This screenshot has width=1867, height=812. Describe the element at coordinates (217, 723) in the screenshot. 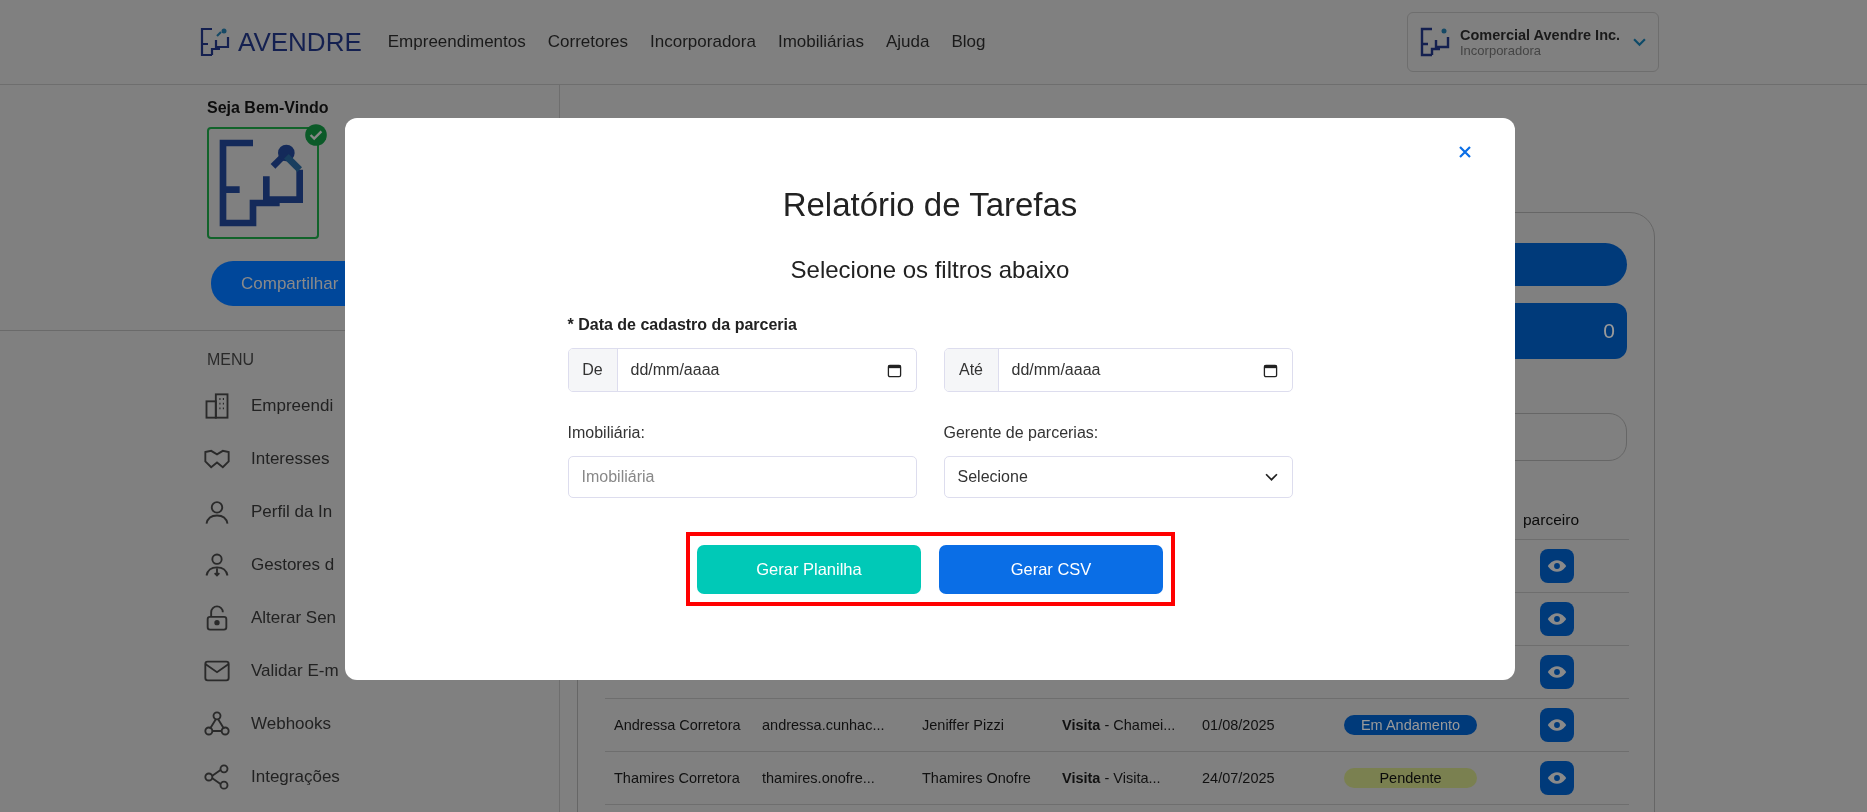

I see `webhook-icon` at that location.